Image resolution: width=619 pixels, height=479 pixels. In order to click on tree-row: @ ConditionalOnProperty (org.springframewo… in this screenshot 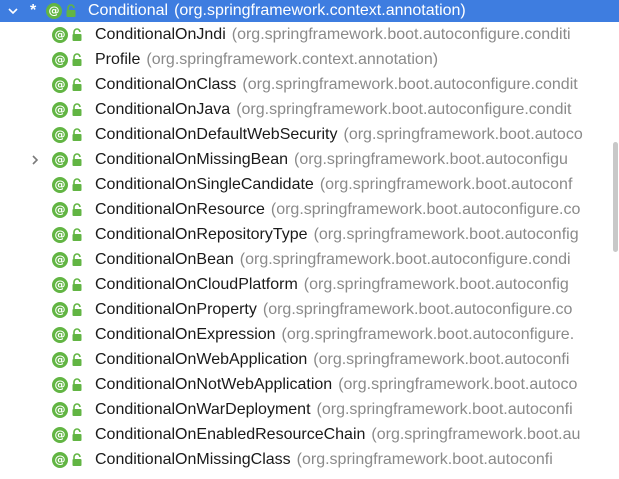, I will do `click(309, 309)`.